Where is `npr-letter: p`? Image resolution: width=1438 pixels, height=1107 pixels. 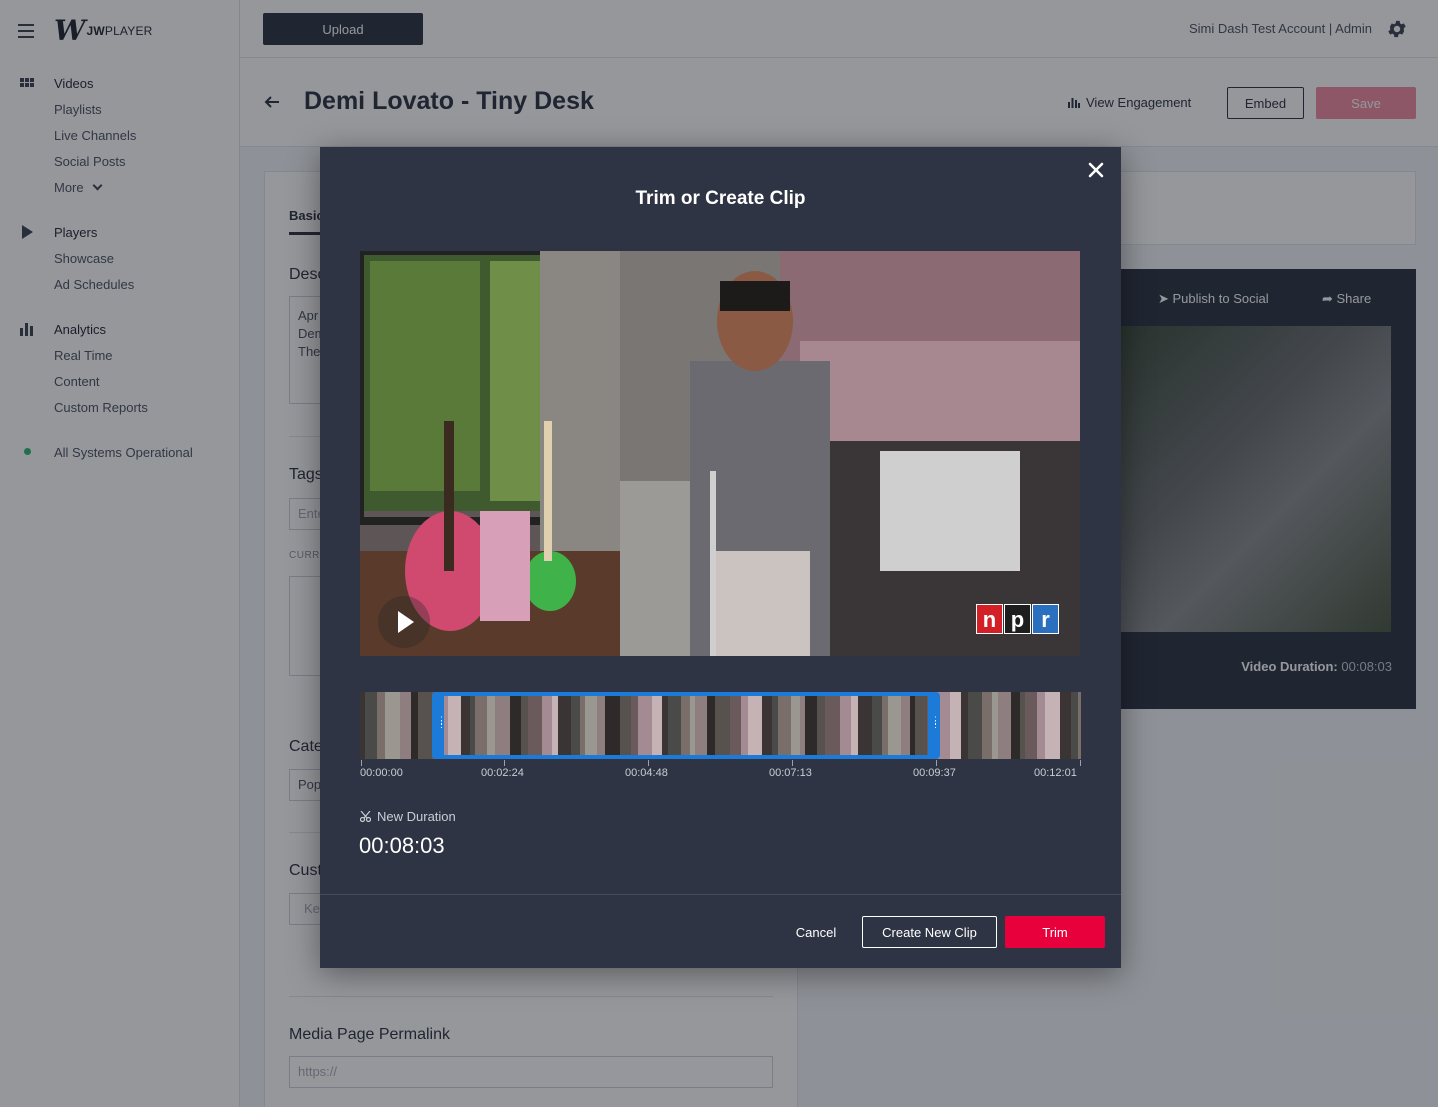
npr-letter: p is located at coordinates (1017, 619).